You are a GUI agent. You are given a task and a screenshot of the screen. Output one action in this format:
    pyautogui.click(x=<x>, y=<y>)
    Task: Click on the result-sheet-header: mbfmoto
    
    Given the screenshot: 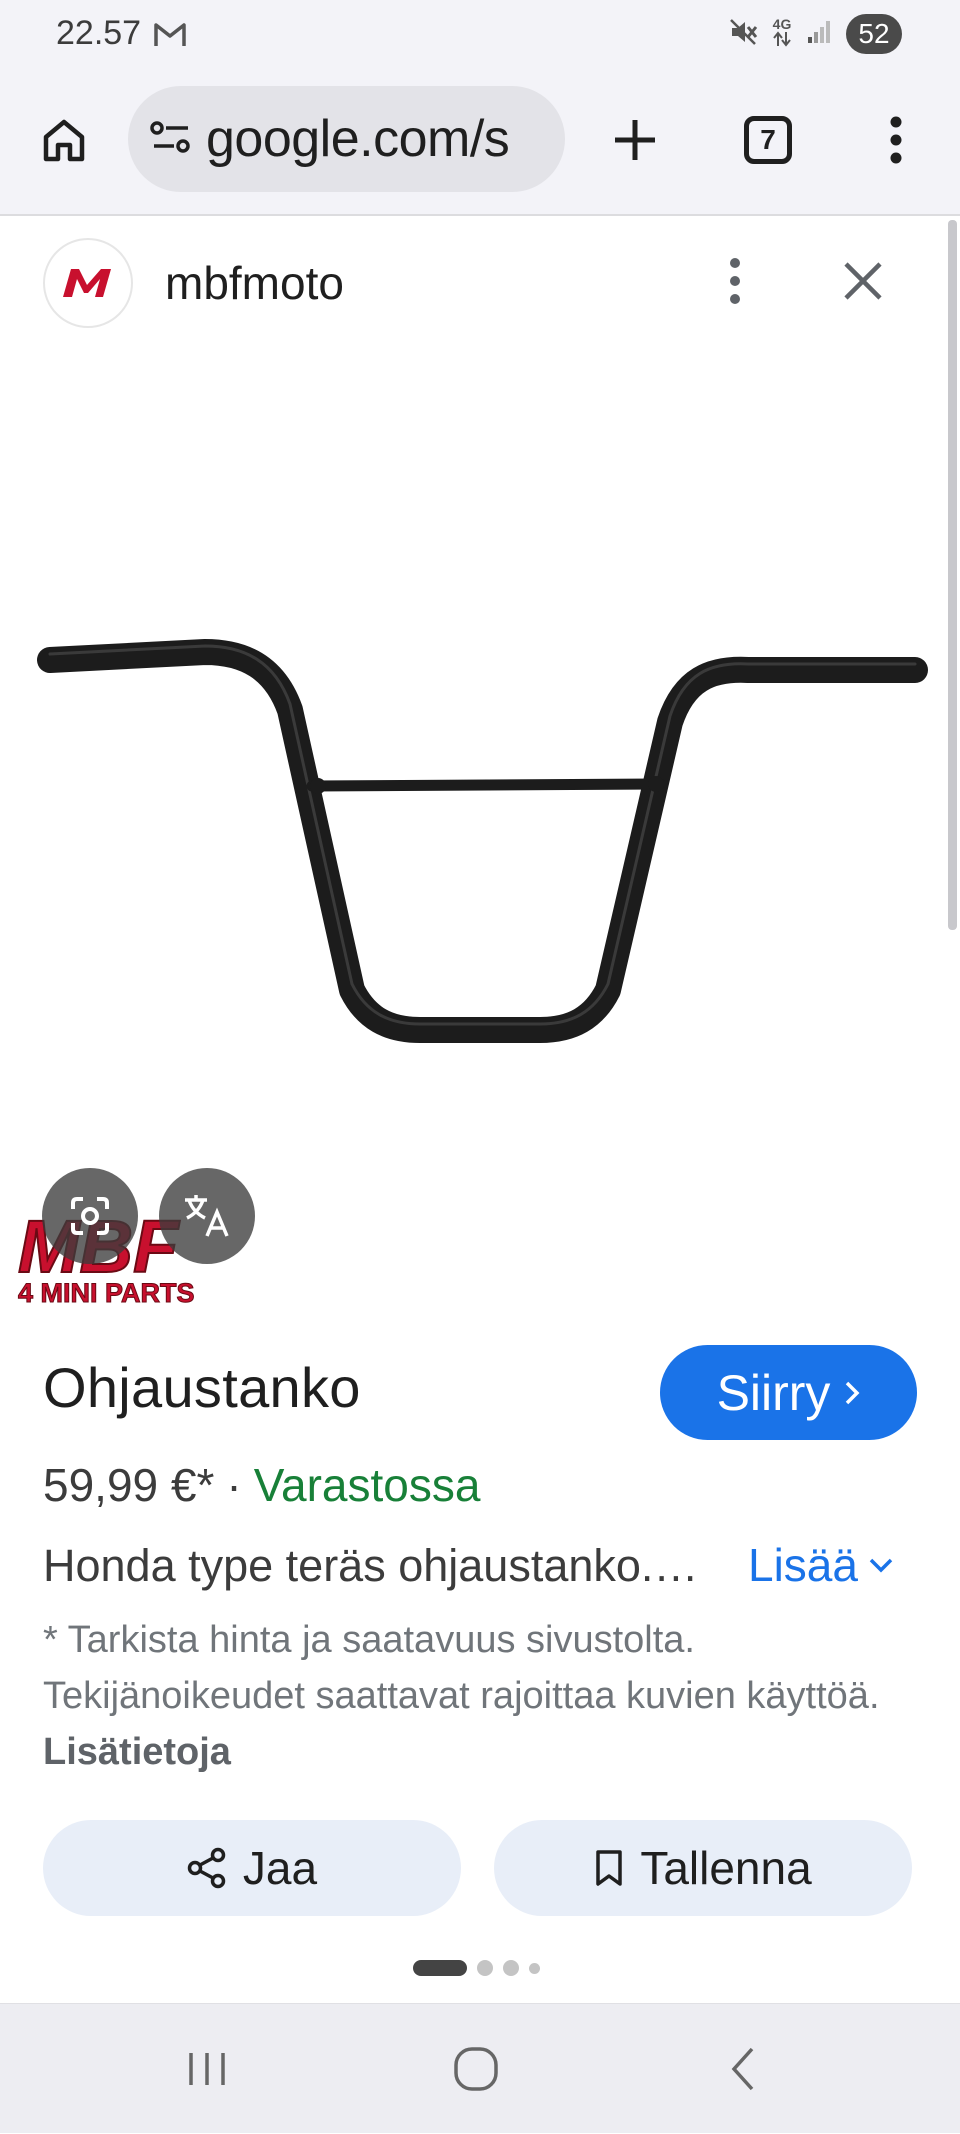 What is the action you would take?
    pyautogui.click(x=473, y=281)
    